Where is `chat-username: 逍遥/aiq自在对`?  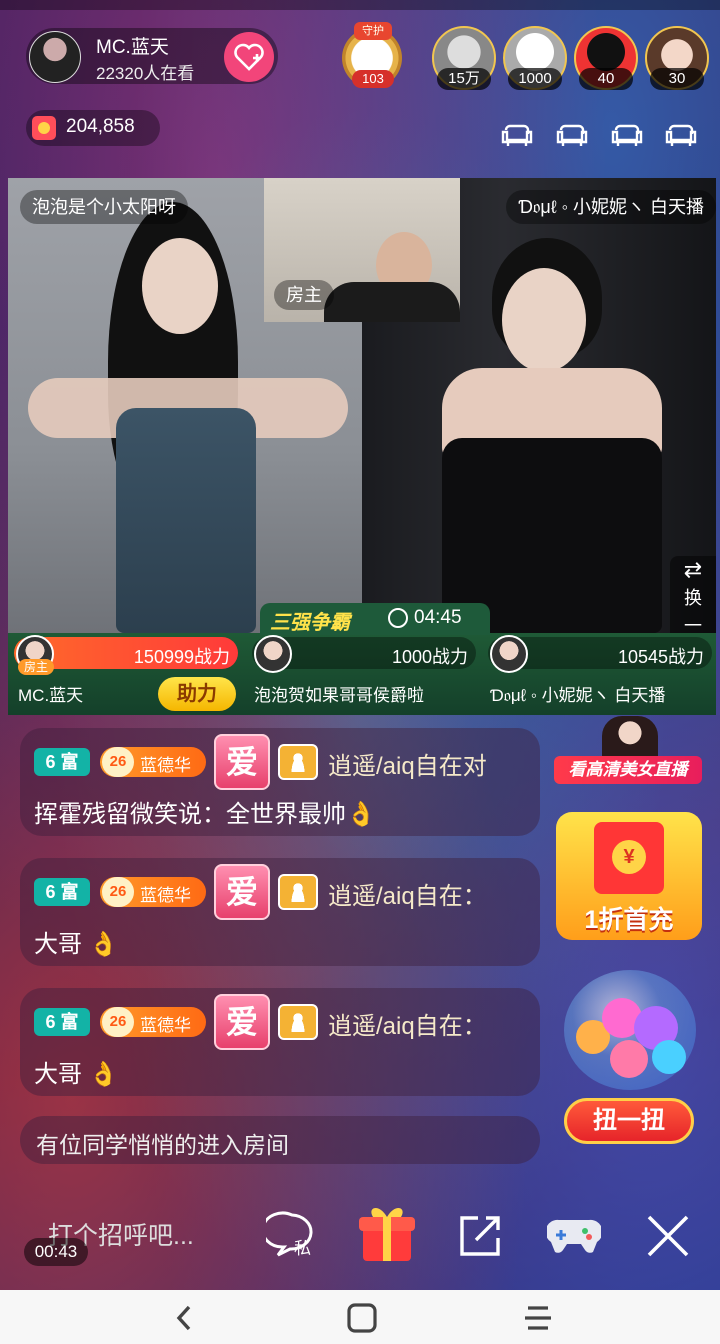 chat-username: 逍遥/aiq自在对 is located at coordinates (407, 763).